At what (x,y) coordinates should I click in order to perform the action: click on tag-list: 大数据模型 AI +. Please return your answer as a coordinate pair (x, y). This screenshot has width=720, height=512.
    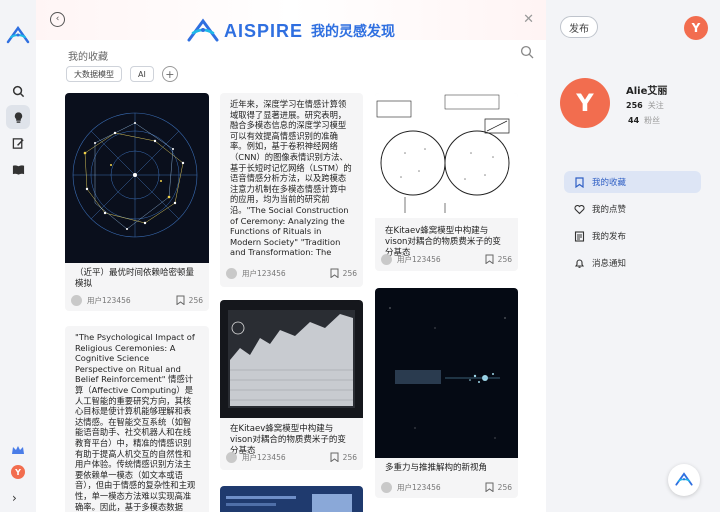
    Looking at the image, I should click on (122, 74).